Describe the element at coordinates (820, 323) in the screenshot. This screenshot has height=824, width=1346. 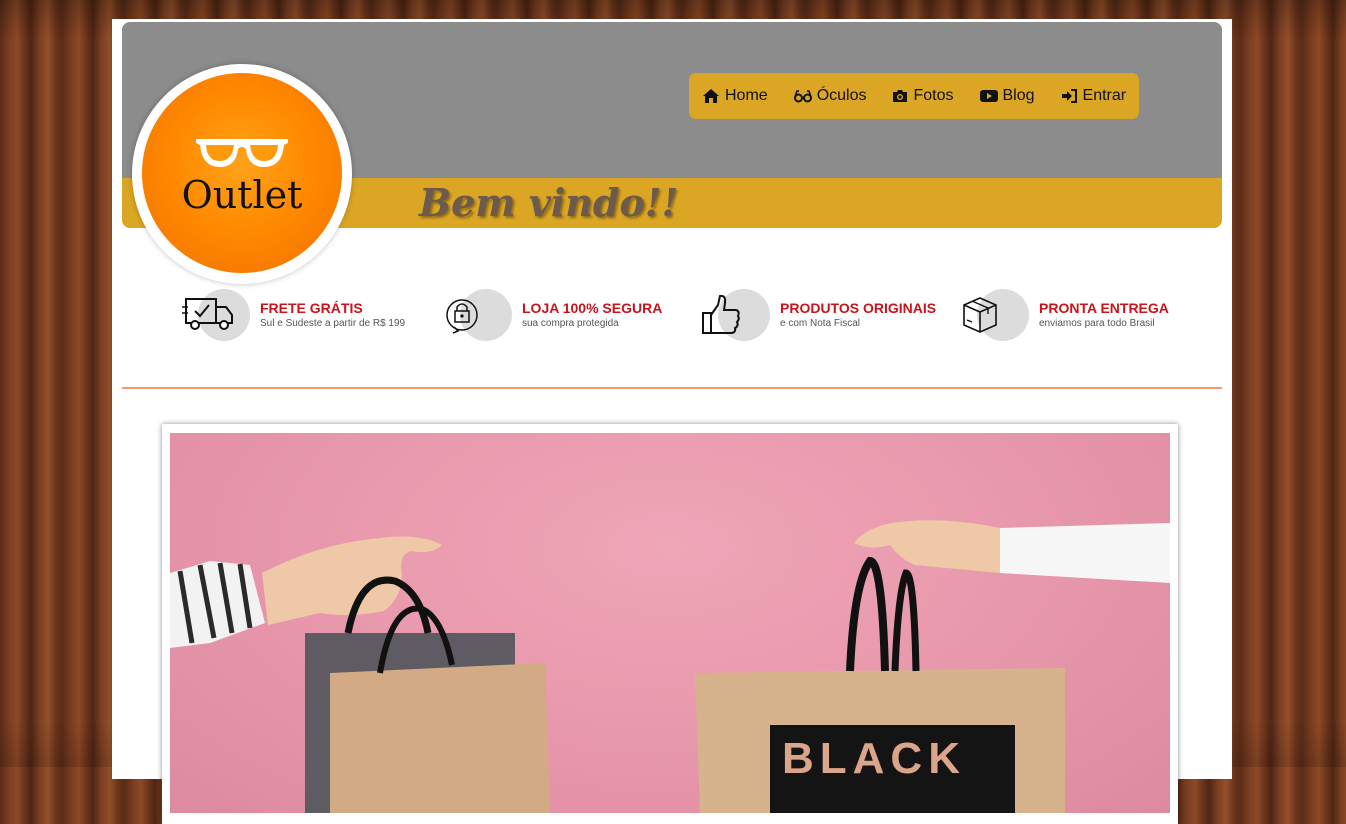
I see `feature-subtitle: e com Nota Fiscal` at that location.